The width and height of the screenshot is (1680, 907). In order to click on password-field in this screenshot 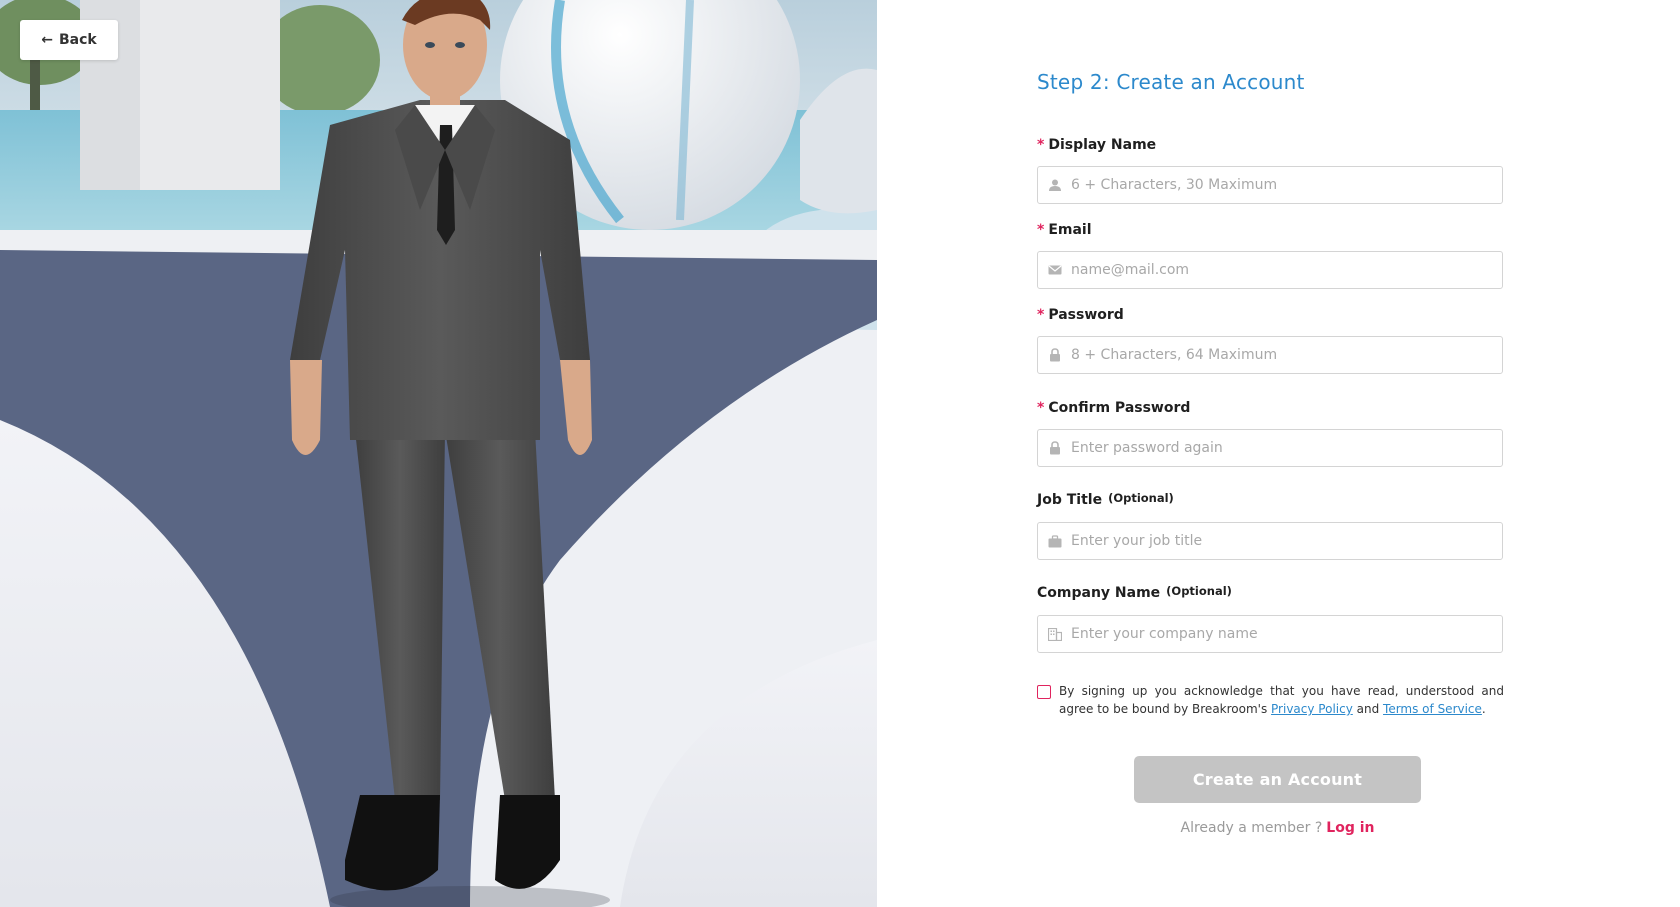, I will do `click(1270, 355)`.